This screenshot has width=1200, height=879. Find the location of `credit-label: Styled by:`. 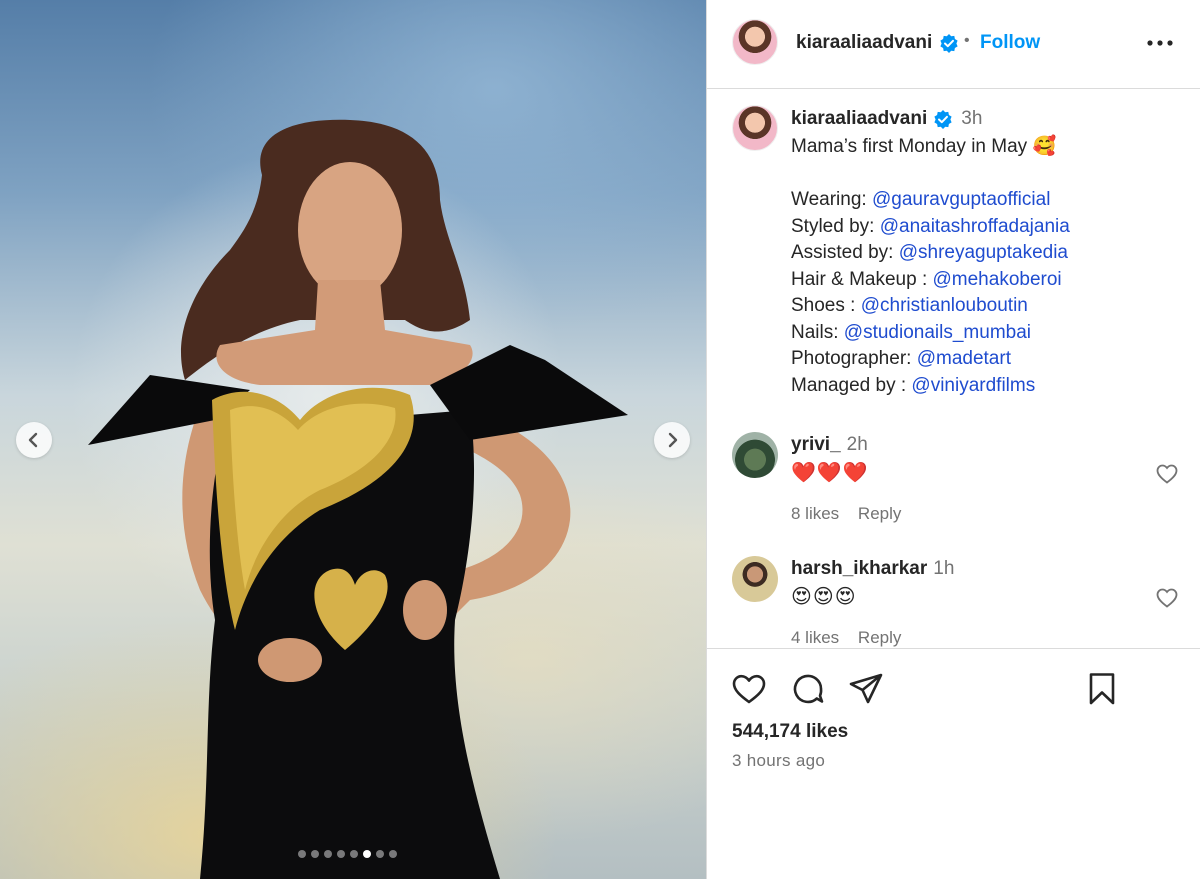

credit-label: Styled by: is located at coordinates (835, 226).